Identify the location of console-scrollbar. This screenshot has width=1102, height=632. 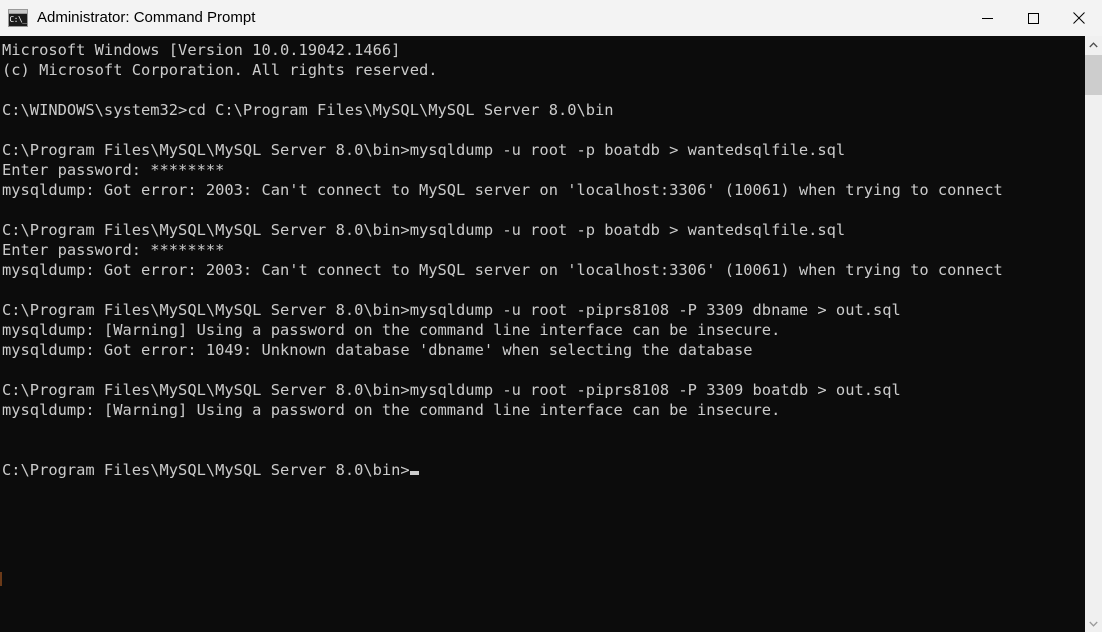
(1093, 334).